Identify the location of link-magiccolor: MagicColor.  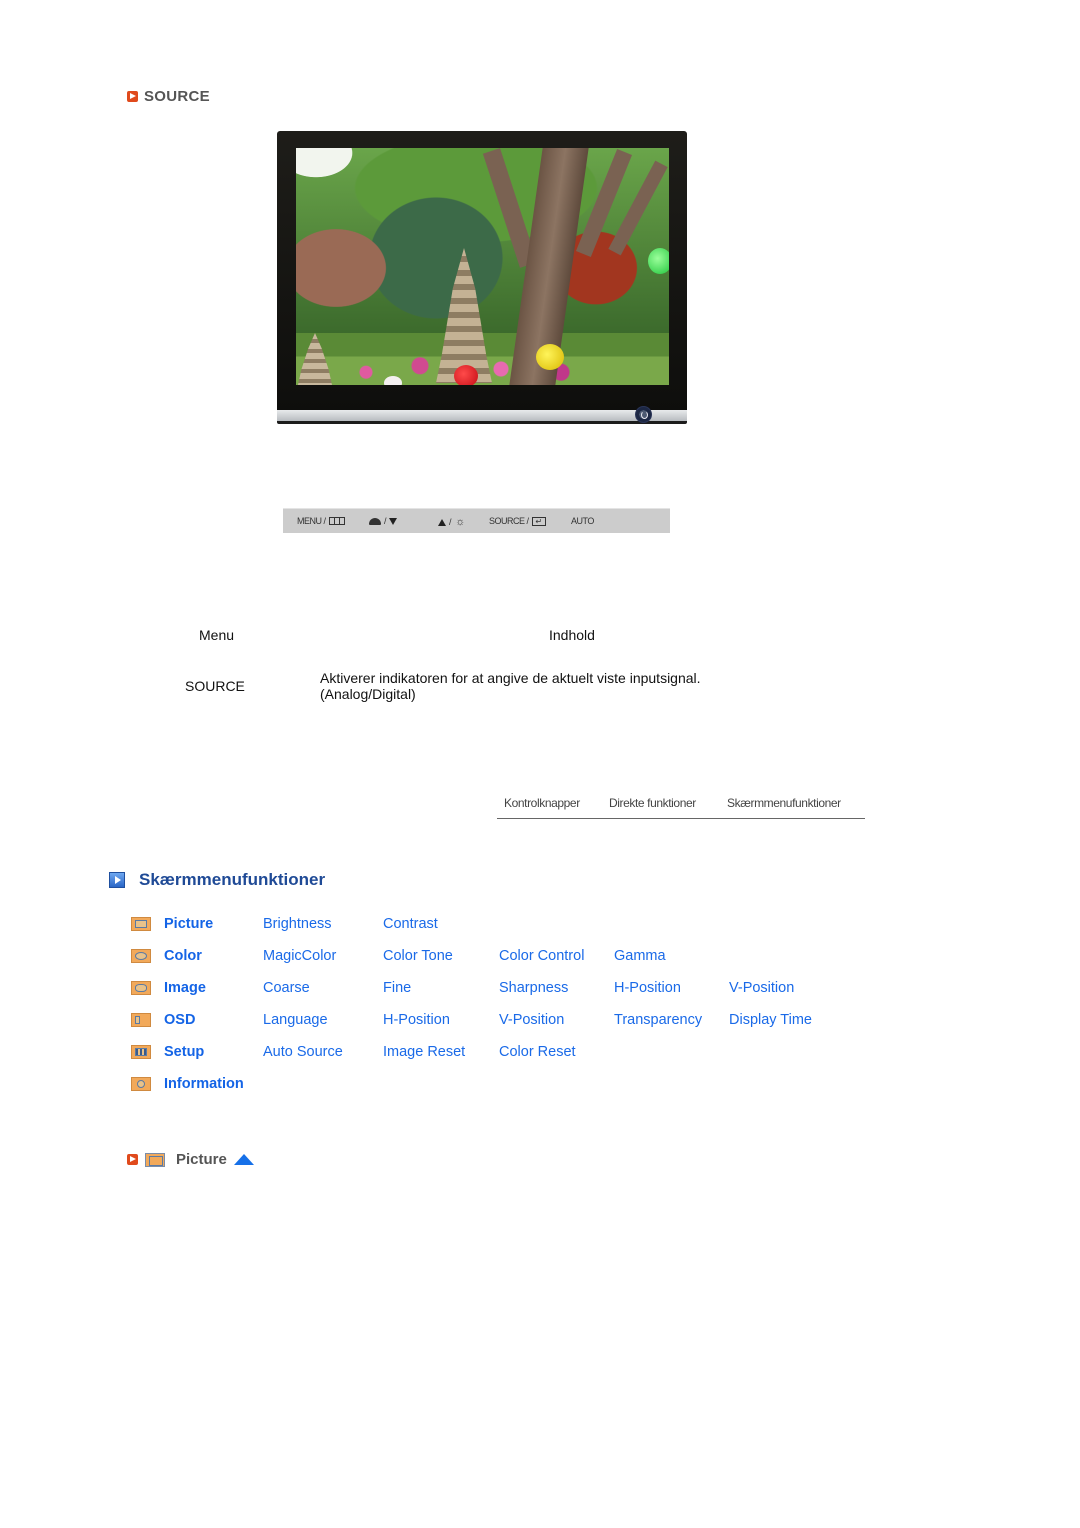
(299, 956).